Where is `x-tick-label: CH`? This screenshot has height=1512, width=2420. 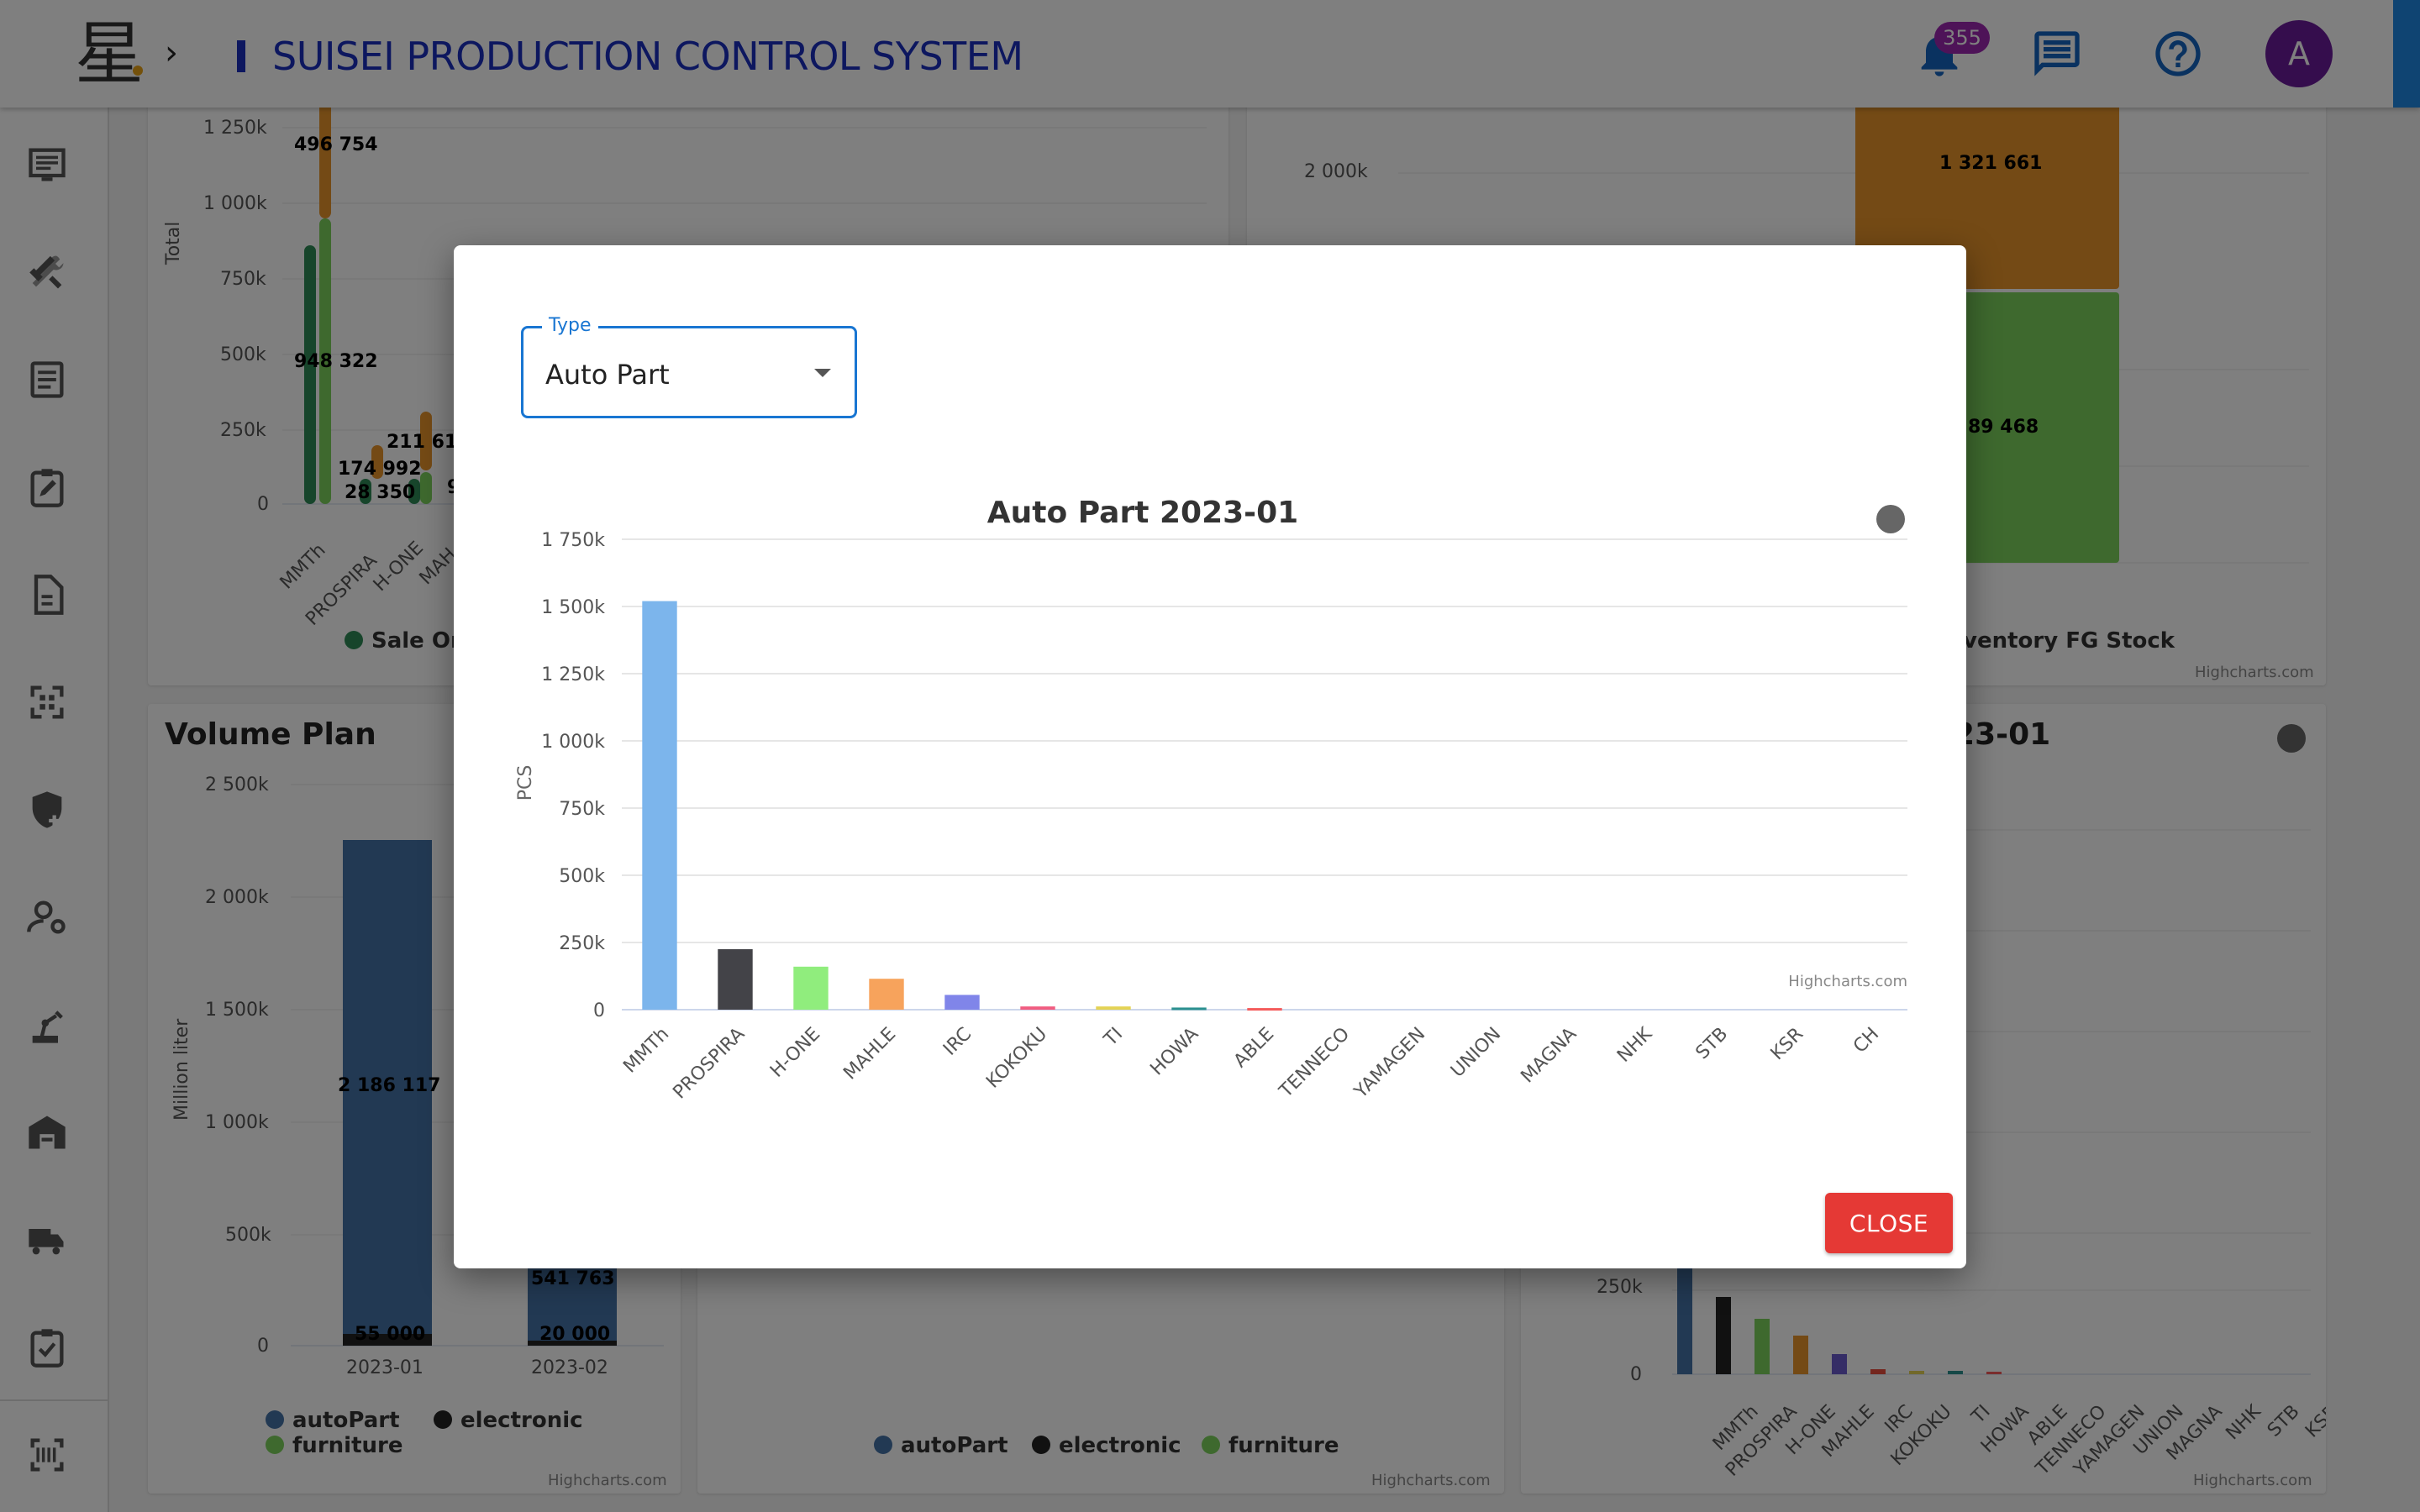 x-tick-label: CH is located at coordinates (1866, 1041).